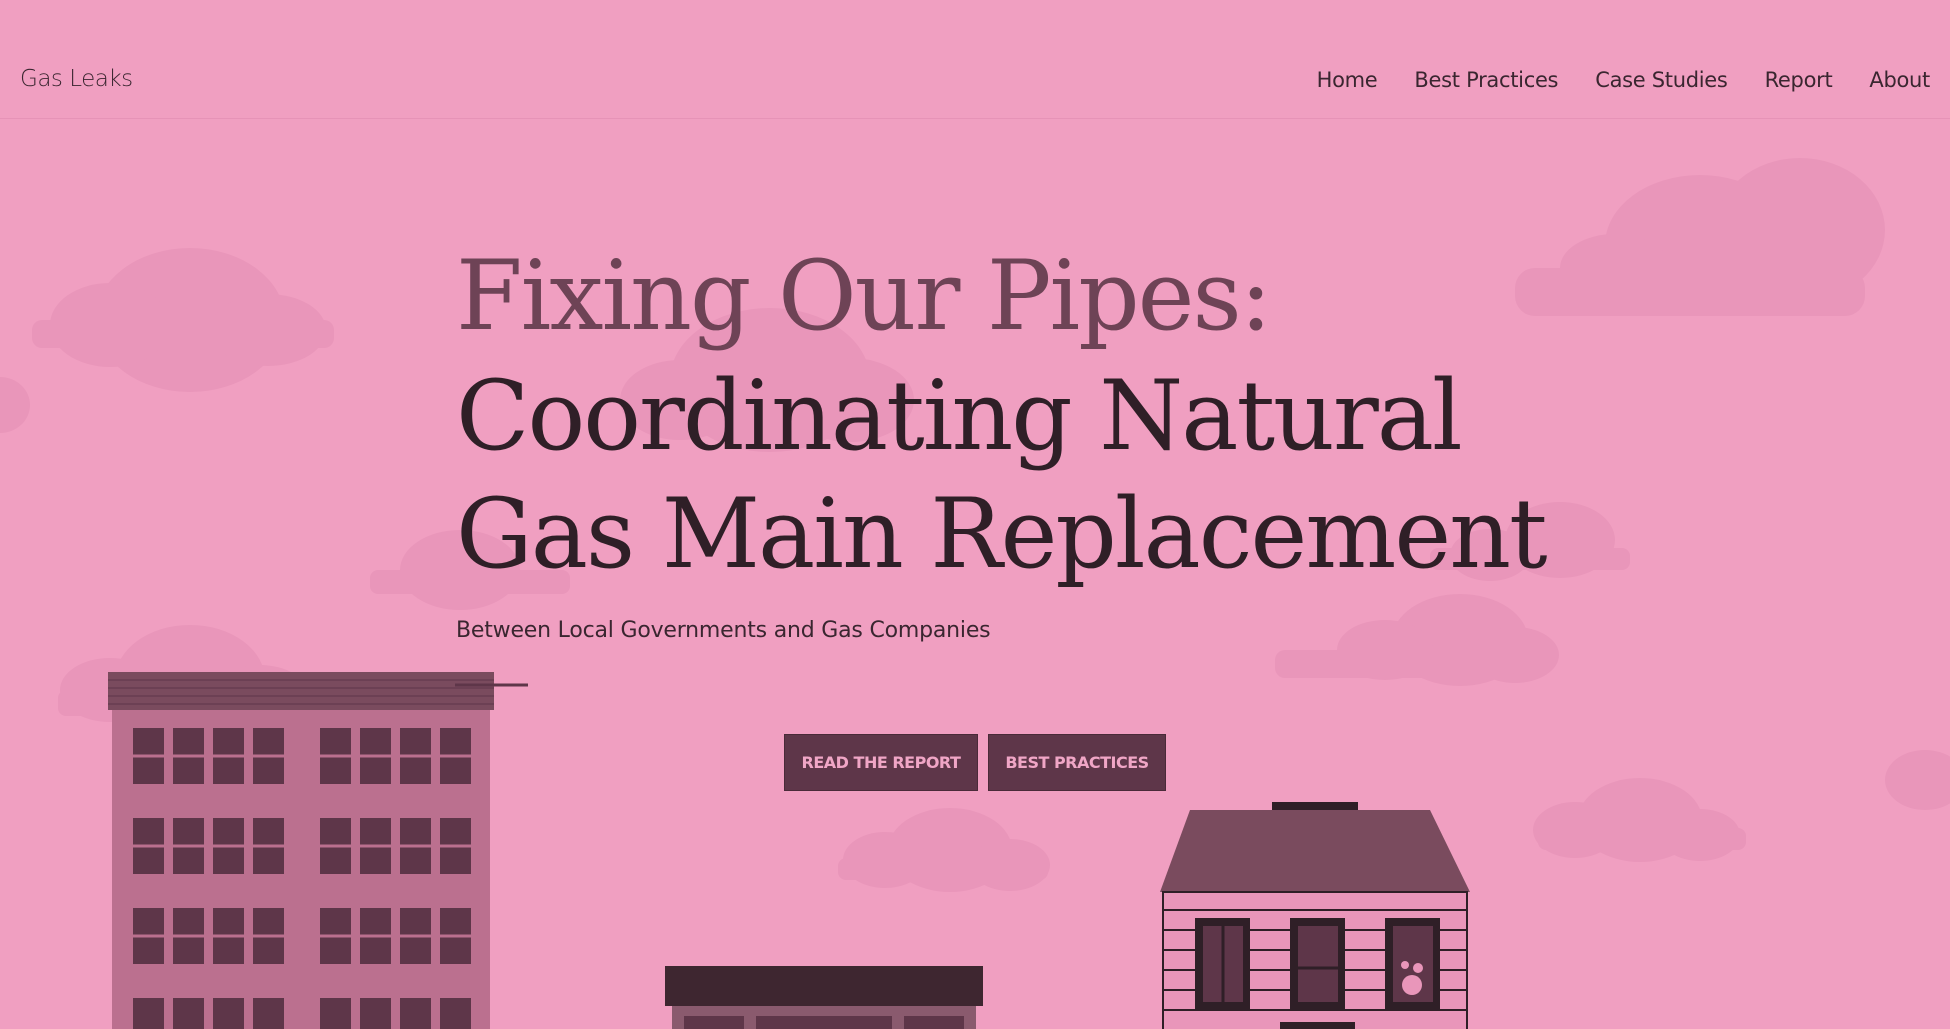 Image resolution: width=1950 pixels, height=1029 pixels. I want to click on best-practices-button: BEST PRACTICES, so click(1077, 762).